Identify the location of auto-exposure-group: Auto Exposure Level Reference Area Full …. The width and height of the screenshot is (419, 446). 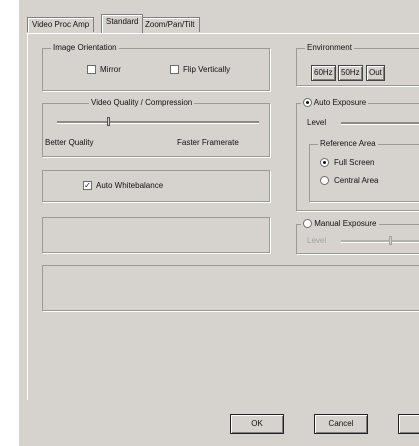
(357, 154).